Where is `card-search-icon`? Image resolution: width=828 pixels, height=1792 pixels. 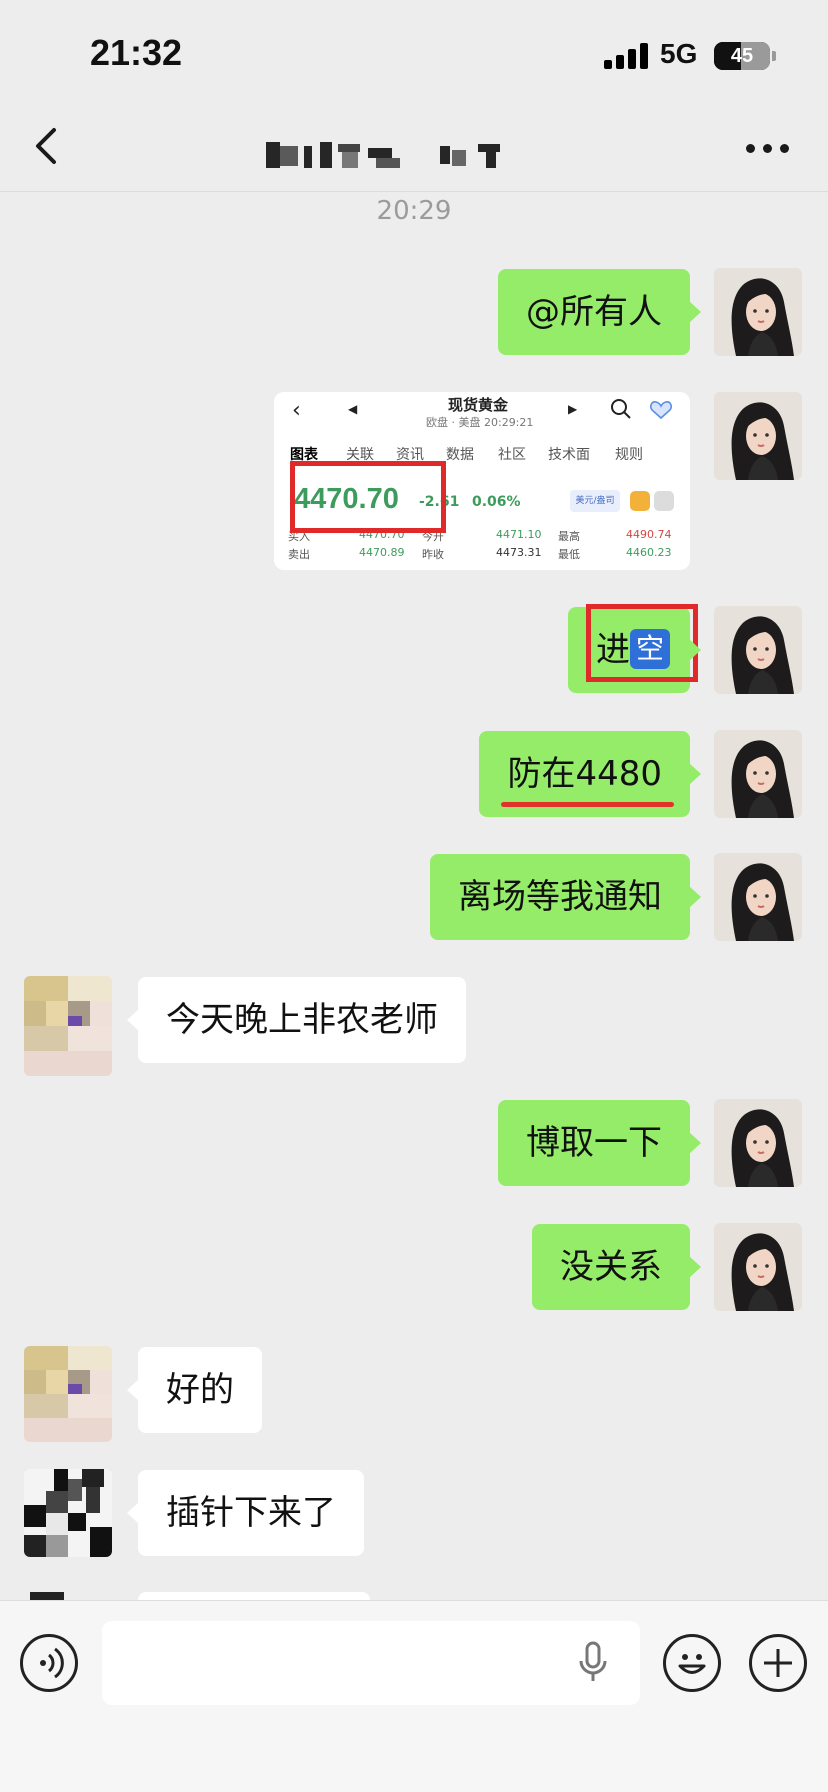
card-search-icon is located at coordinates (621, 409).